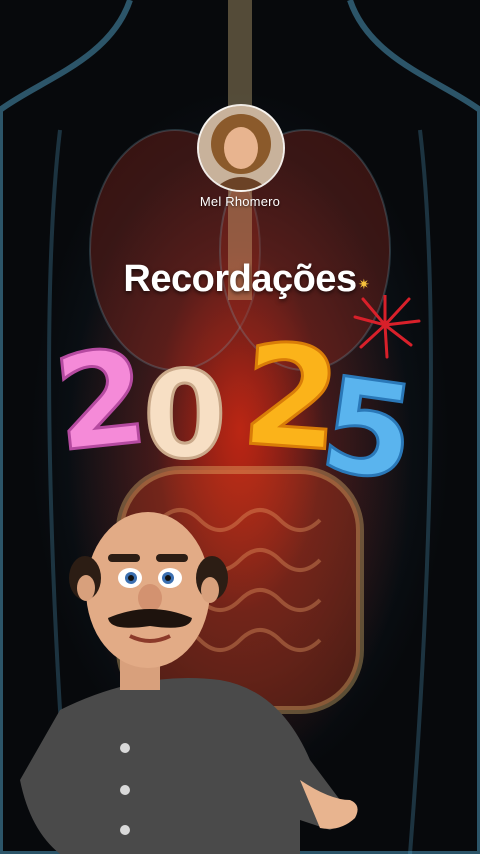 The width and height of the screenshot is (480, 854). What do you see at coordinates (387, 327) in the screenshot?
I see `firework-icon` at bounding box center [387, 327].